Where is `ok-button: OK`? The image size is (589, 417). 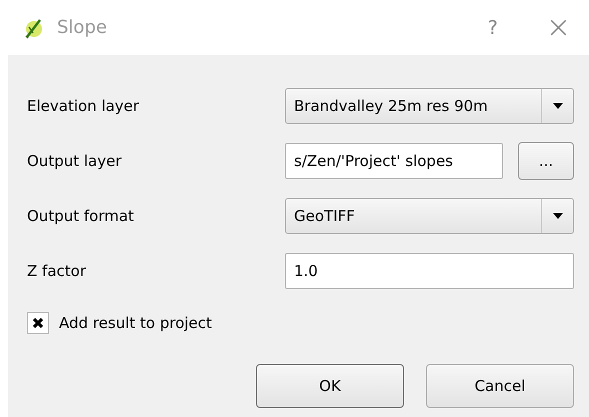 ok-button: OK is located at coordinates (330, 386).